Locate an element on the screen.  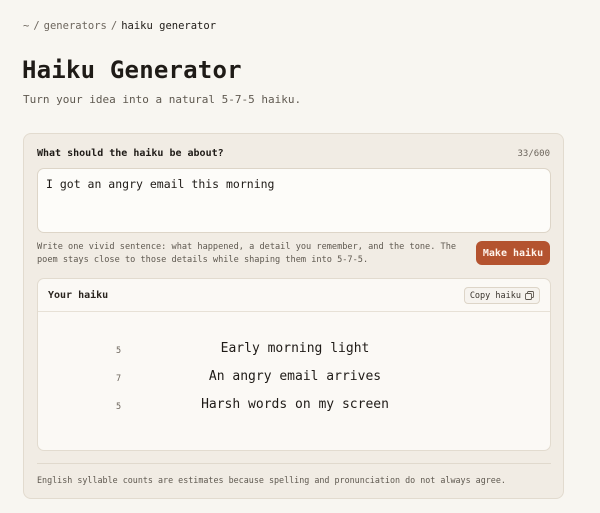
page-title: Haiku Generator is located at coordinates (132, 70).